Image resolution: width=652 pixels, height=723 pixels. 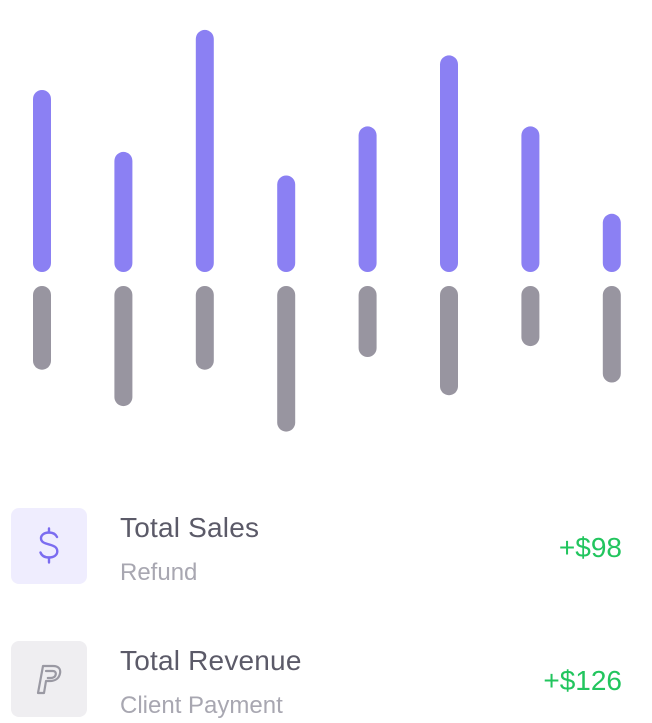 What do you see at coordinates (326, 680) in the screenshot?
I see `transaction-item-total-revenue: Total Revenue Client Payment +$126` at bounding box center [326, 680].